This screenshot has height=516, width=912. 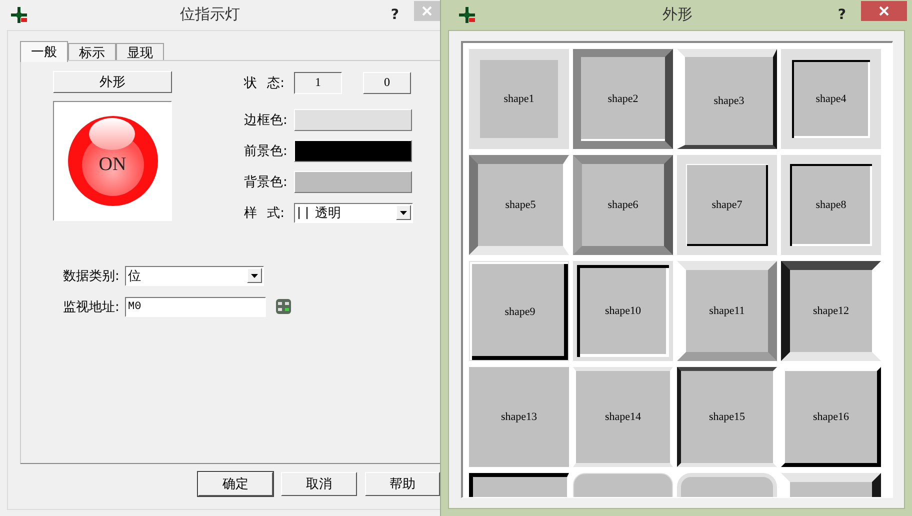 What do you see at coordinates (319, 484) in the screenshot?
I see `dialog-button: 取消` at bounding box center [319, 484].